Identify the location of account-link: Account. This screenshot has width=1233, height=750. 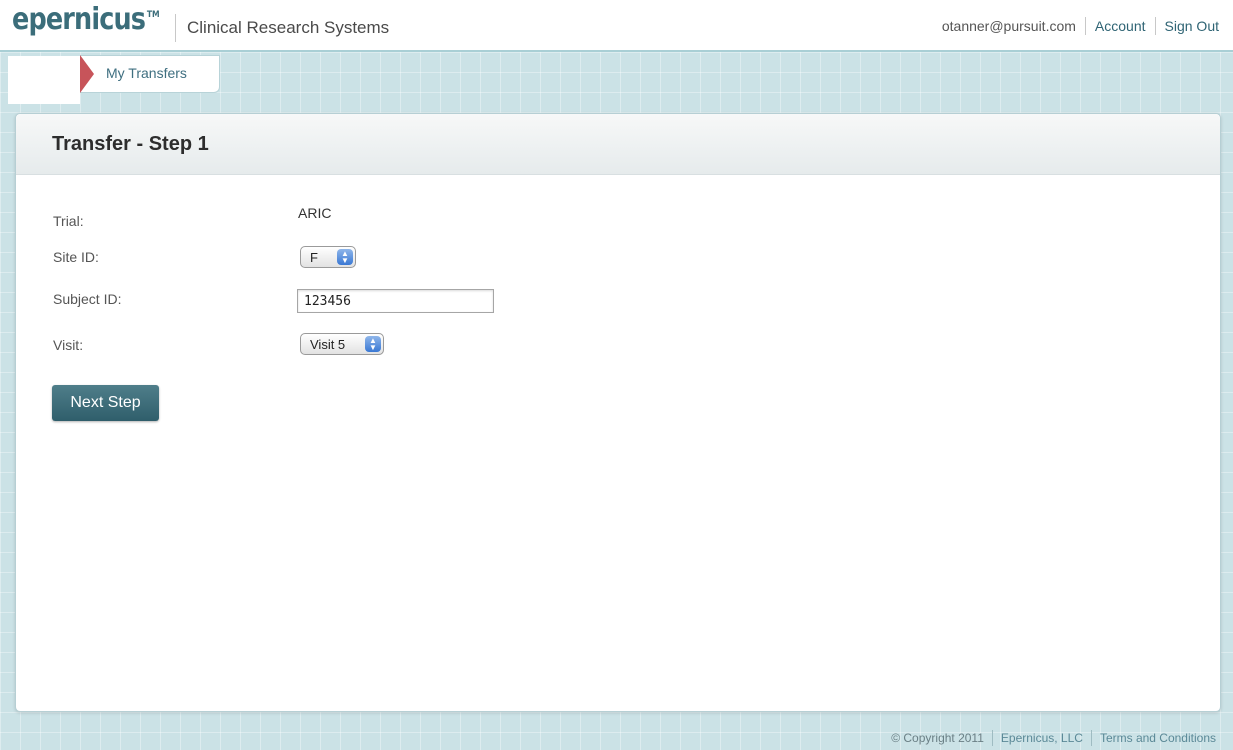
(1120, 26).